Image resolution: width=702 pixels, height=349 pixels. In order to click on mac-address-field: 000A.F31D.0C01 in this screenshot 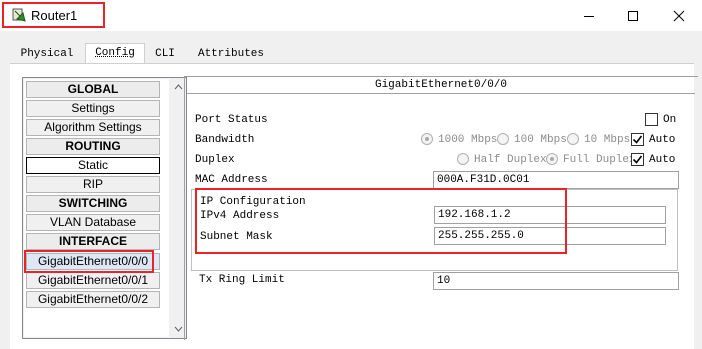, I will do `click(556, 180)`.